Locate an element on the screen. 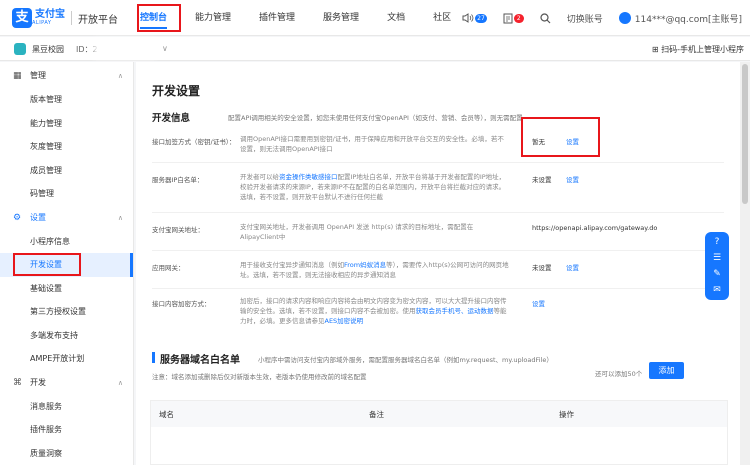 This screenshot has width=750, height=465. document-icon is located at coordinates (508, 18).